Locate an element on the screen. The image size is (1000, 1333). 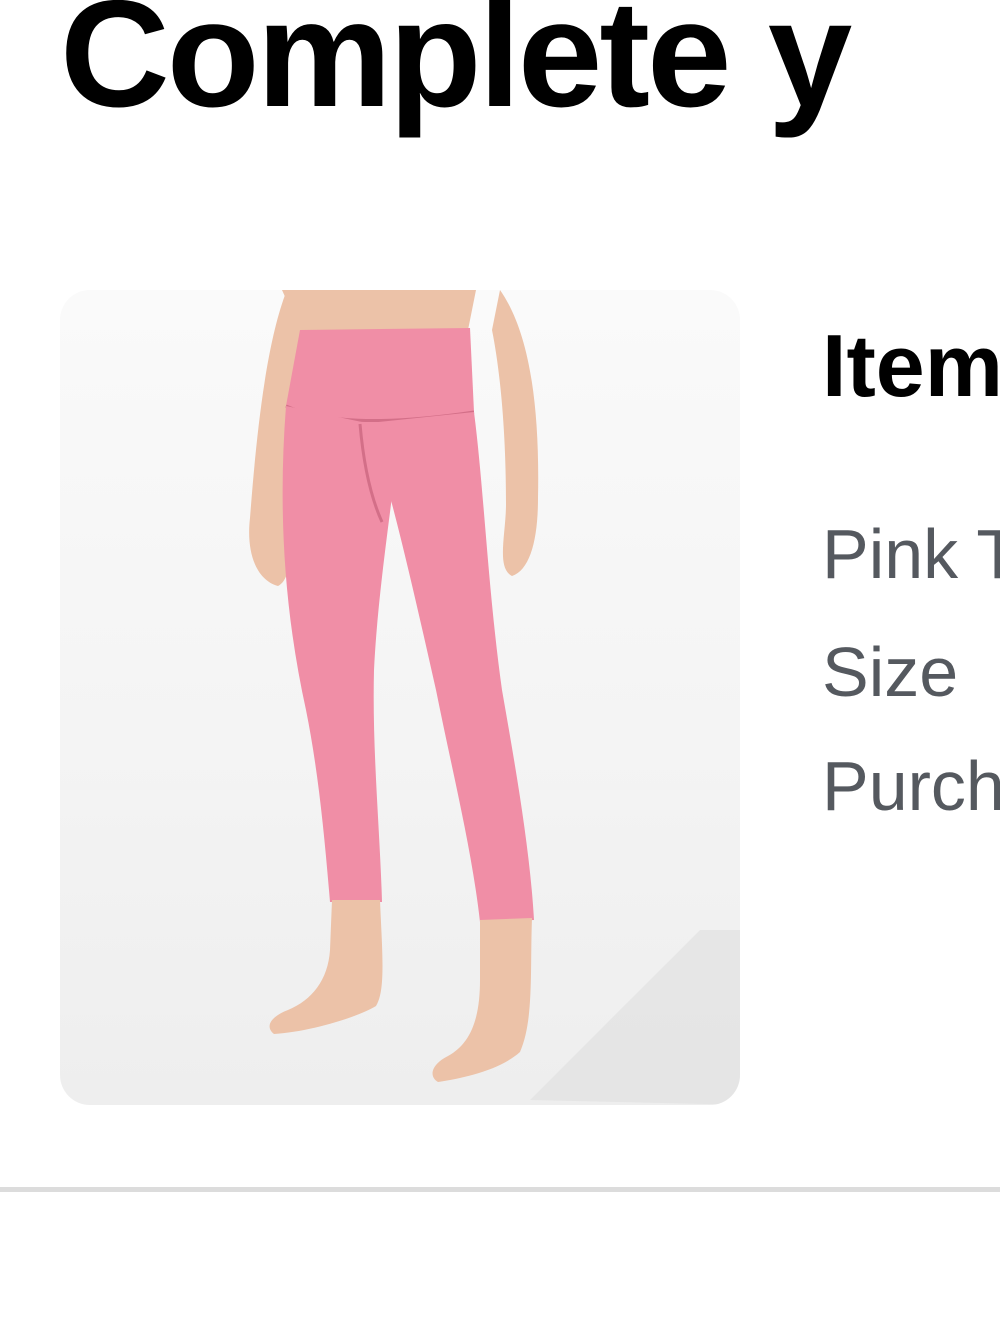
item-purchase-text: Purch is located at coordinates (911, 786).